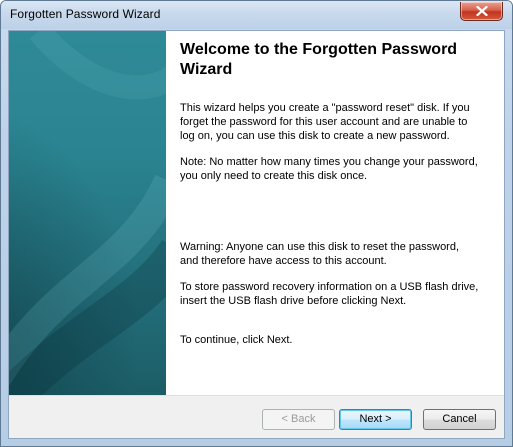 This screenshot has height=447, width=513. I want to click on wizard-button-bar: < Back Next > Cancel, so click(256, 416).